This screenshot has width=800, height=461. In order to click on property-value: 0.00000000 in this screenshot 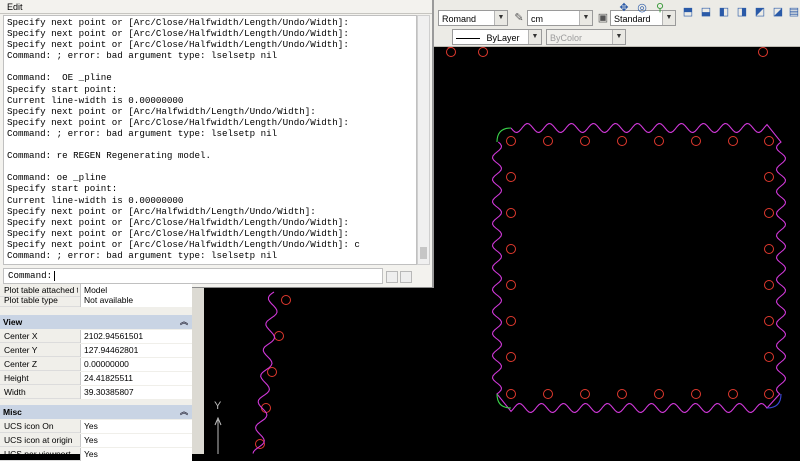, I will do `click(136, 364)`.